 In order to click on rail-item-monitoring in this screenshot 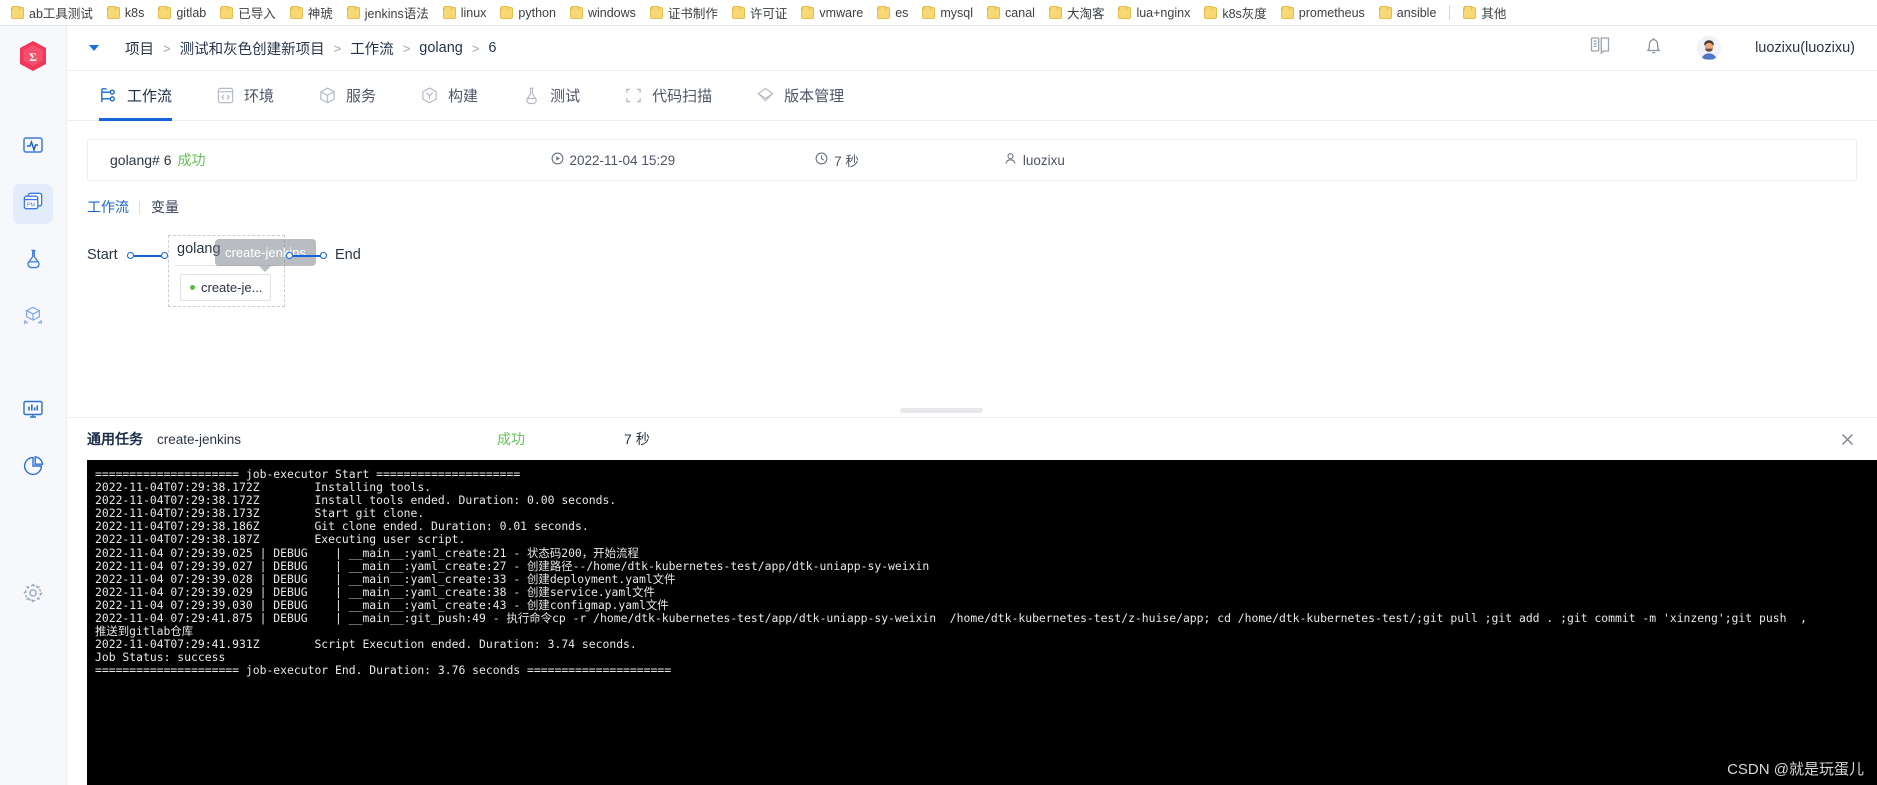, I will do `click(33, 147)`.